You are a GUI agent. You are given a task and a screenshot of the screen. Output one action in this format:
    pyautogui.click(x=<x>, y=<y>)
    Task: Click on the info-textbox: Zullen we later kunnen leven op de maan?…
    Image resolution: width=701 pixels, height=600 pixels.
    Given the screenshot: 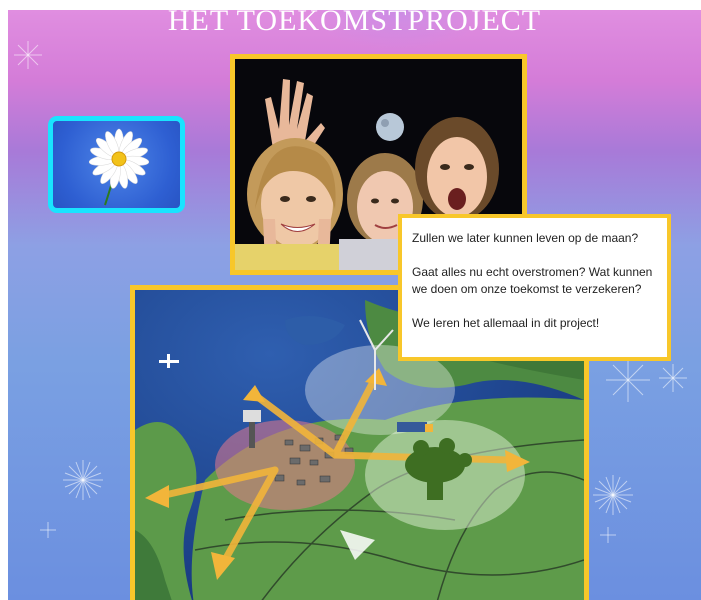 What is the action you would take?
    pyautogui.click(x=534, y=287)
    